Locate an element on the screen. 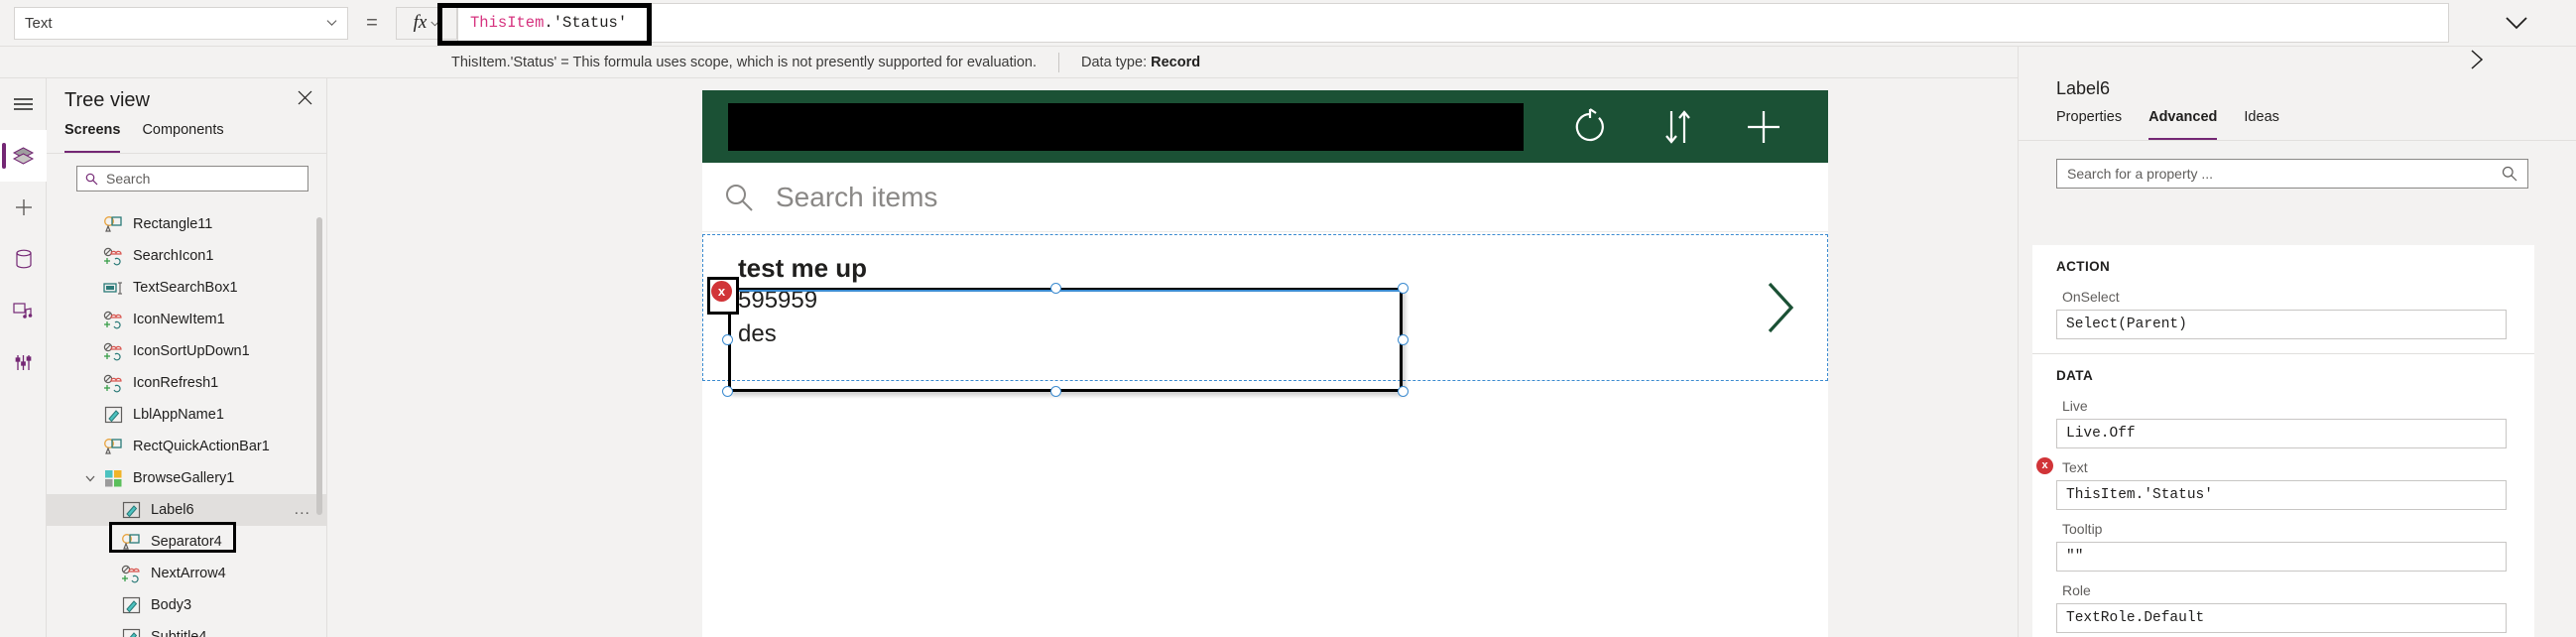 The width and height of the screenshot is (2576, 637). tree-view-icon is located at coordinates (23, 156).